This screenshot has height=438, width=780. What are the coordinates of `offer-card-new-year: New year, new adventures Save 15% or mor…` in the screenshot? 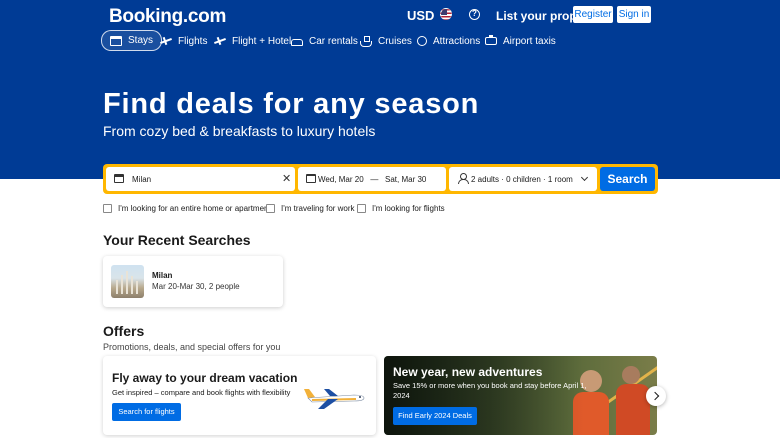 It's located at (520, 395).